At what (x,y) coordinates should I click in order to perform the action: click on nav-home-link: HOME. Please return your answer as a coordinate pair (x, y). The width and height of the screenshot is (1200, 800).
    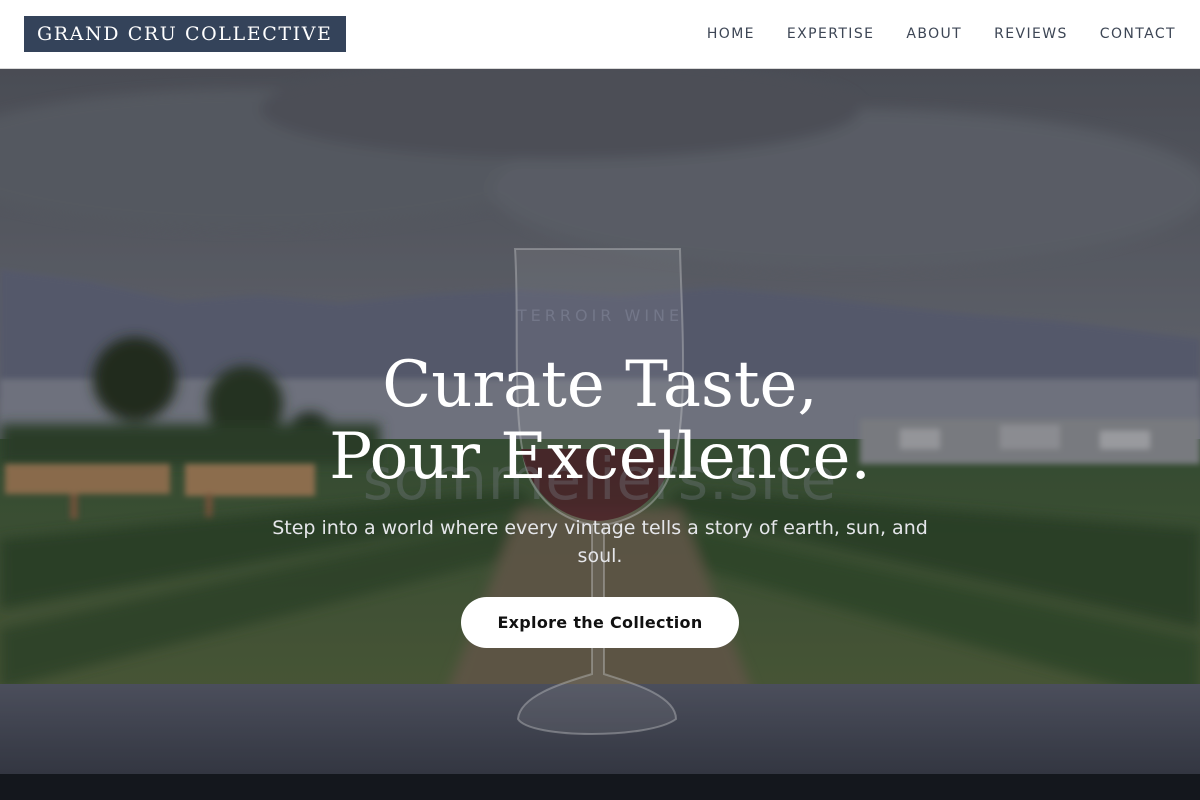
    Looking at the image, I should click on (731, 34).